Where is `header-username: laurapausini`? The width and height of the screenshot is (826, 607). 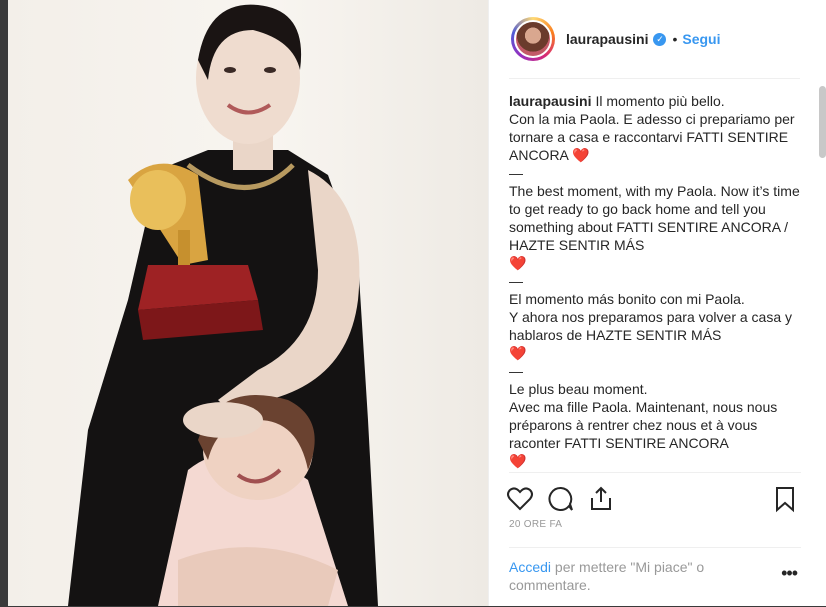
header-username: laurapausini is located at coordinates (607, 39).